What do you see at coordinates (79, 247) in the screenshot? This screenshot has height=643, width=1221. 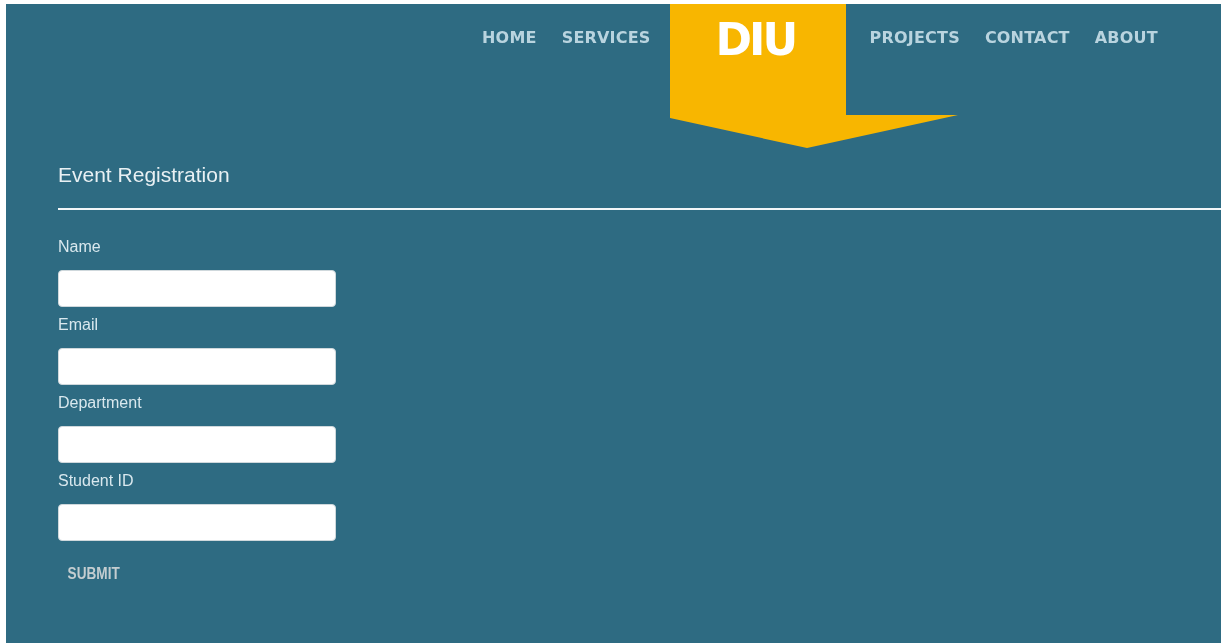 I see `field-label: Name` at bounding box center [79, 247].